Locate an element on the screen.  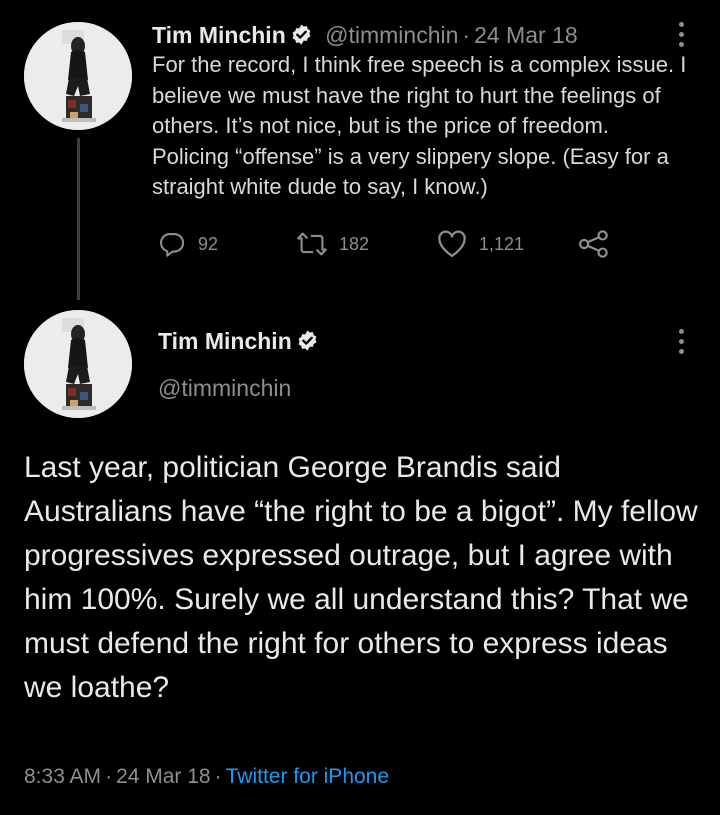
tweet-source-link: Twitter for iPhone is located at coordinates (307, 776).